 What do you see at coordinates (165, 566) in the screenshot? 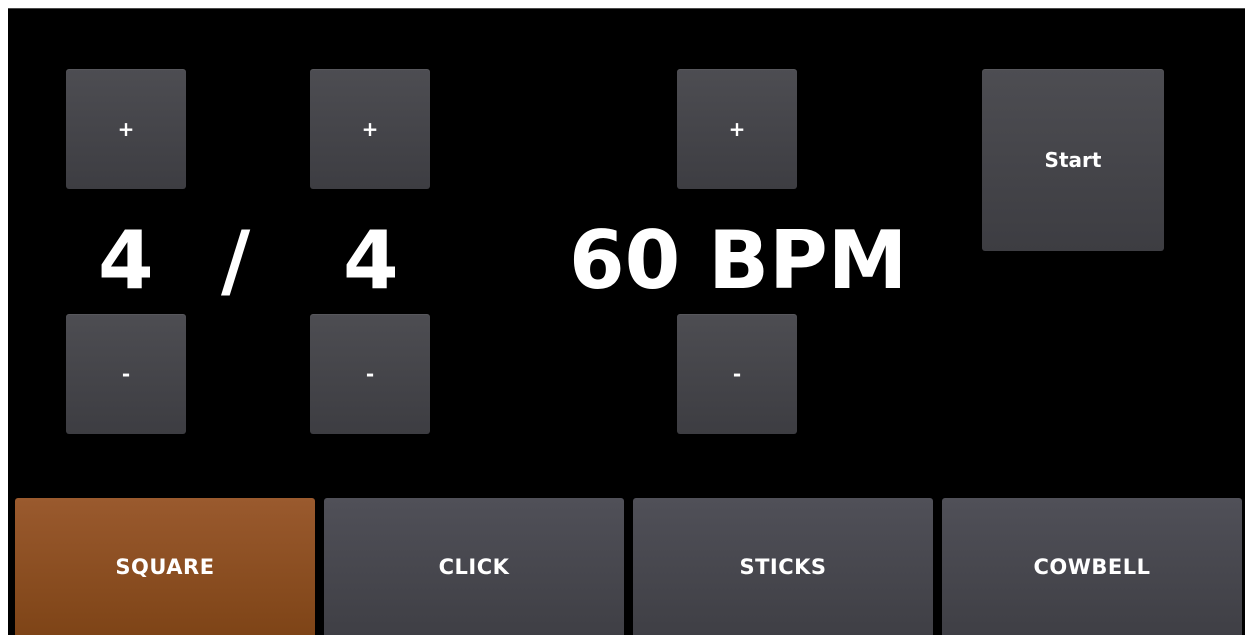
I see `sound-option-square: SQUARE` at bounding box center [165, 566].